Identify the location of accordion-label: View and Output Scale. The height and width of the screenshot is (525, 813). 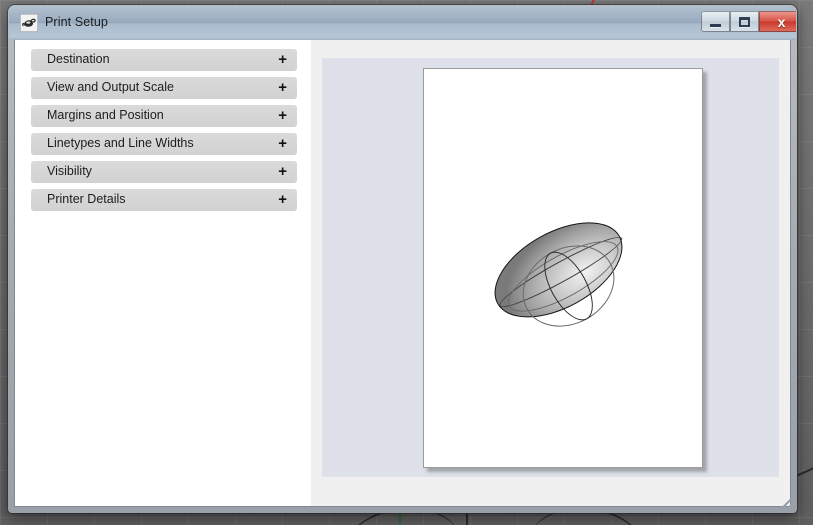
(110, 87).